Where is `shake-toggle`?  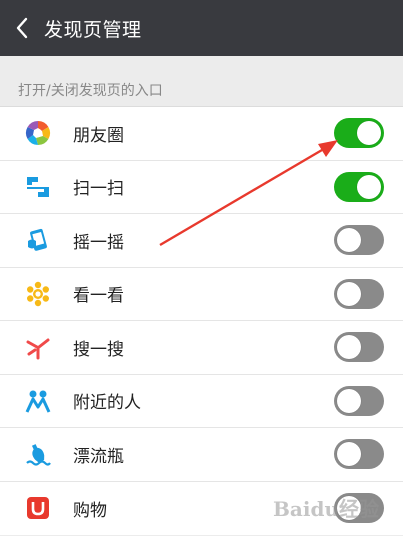 shake-toggle is located at coordinates (359, 240).